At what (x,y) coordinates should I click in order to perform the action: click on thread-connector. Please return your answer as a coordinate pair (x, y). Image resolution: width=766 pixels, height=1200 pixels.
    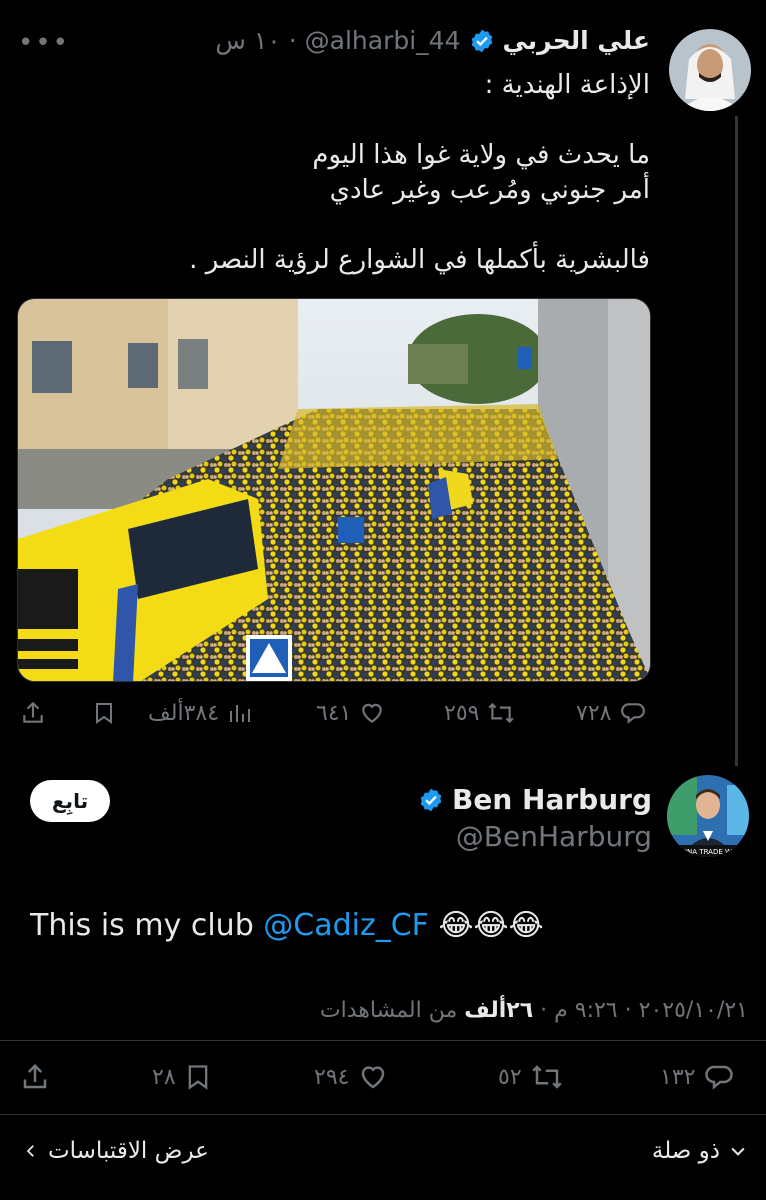
    Looking at the image, I should click on (736, 441).